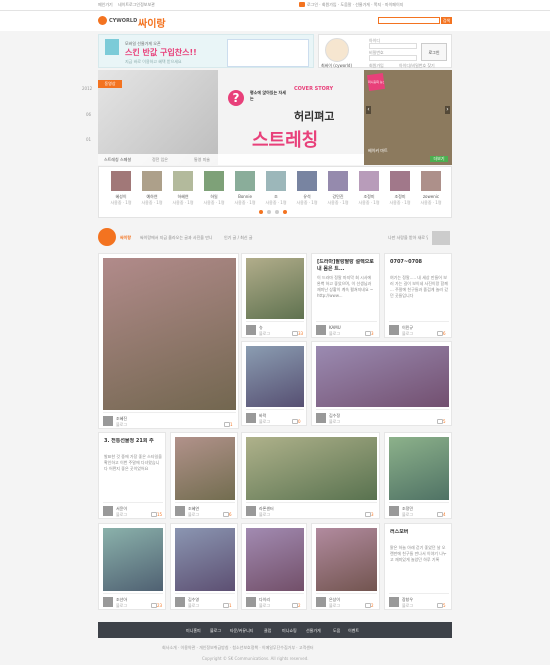 The width and height of the screenshot is (550, 665). I want to click on year-marker: 06, so click(88, 114).